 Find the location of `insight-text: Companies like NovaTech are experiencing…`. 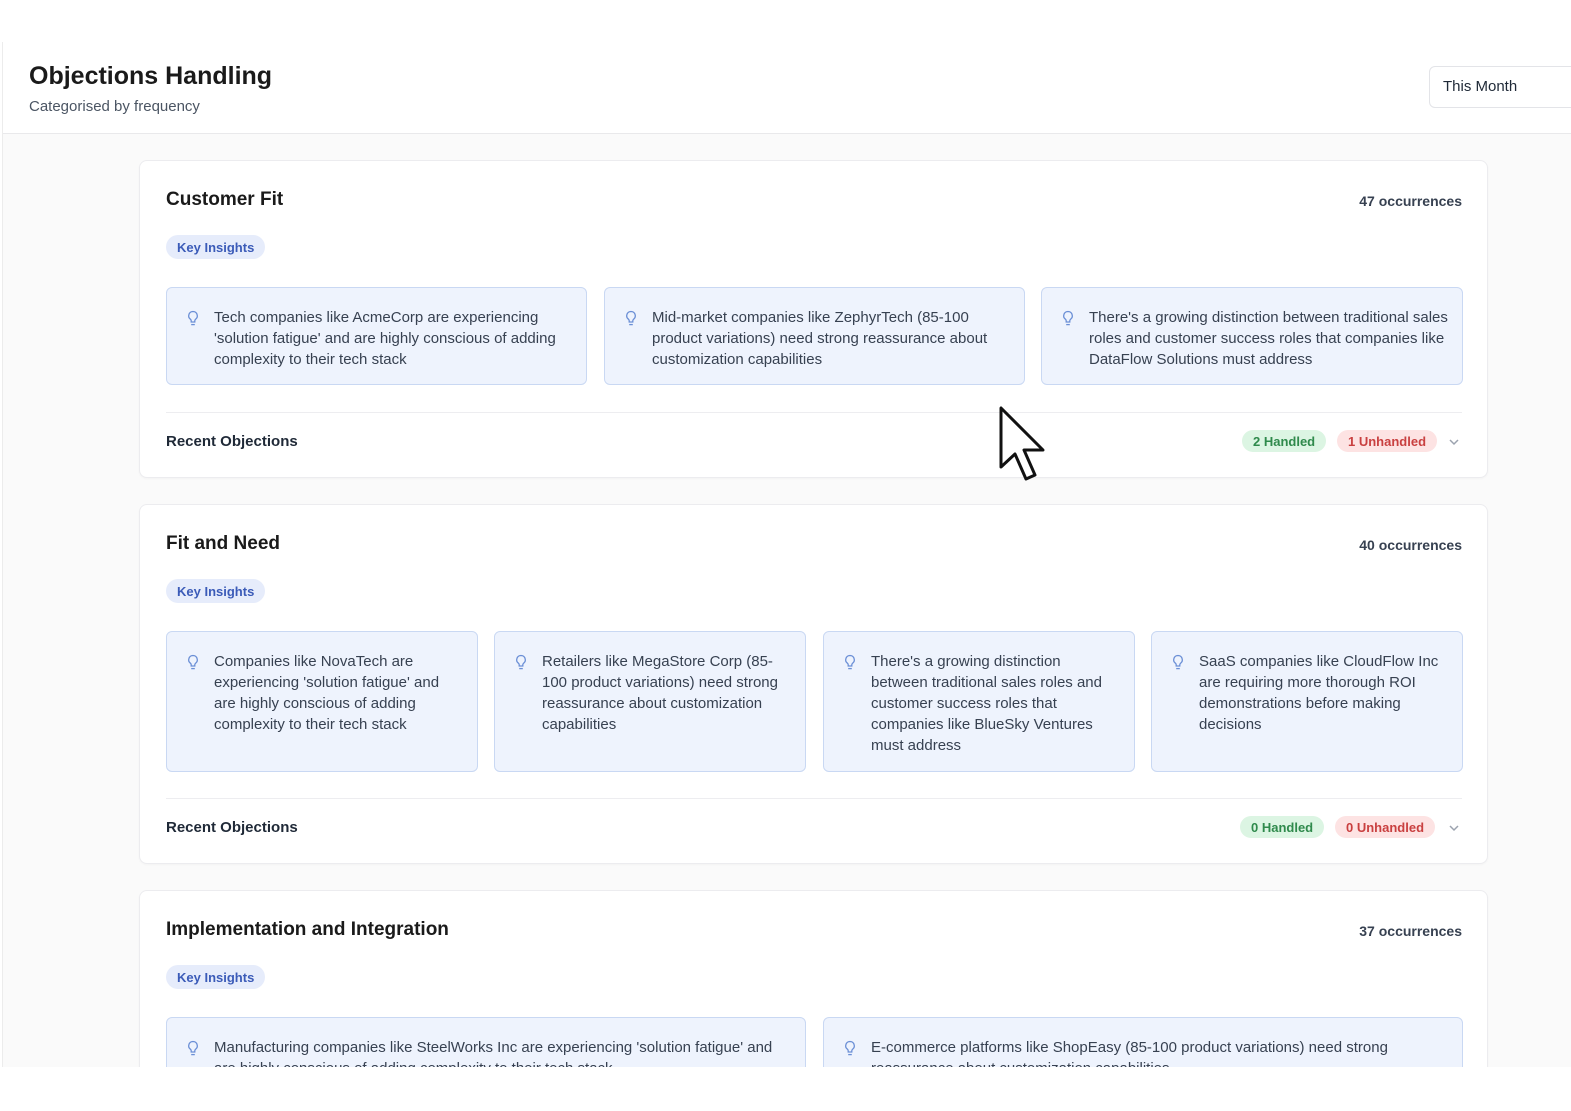

insight-text: Companies like NovaTech are experiencing… is located at coordinates (327, 693).